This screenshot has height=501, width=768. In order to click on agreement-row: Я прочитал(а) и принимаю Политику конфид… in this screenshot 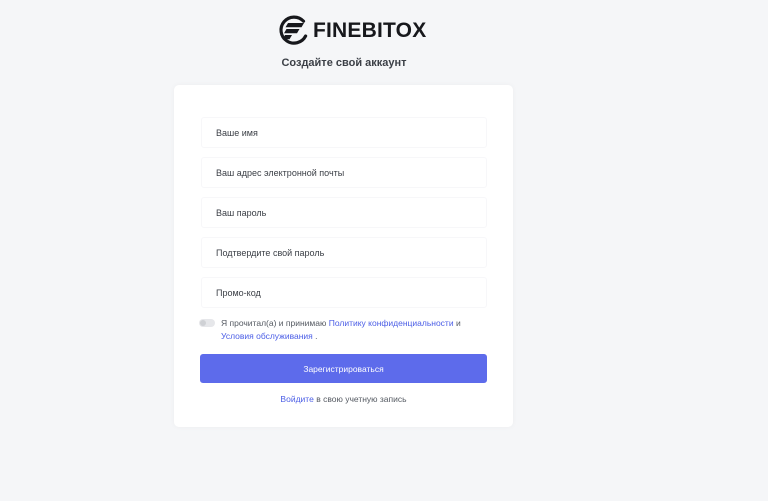, I will do `click(349, 330)`.